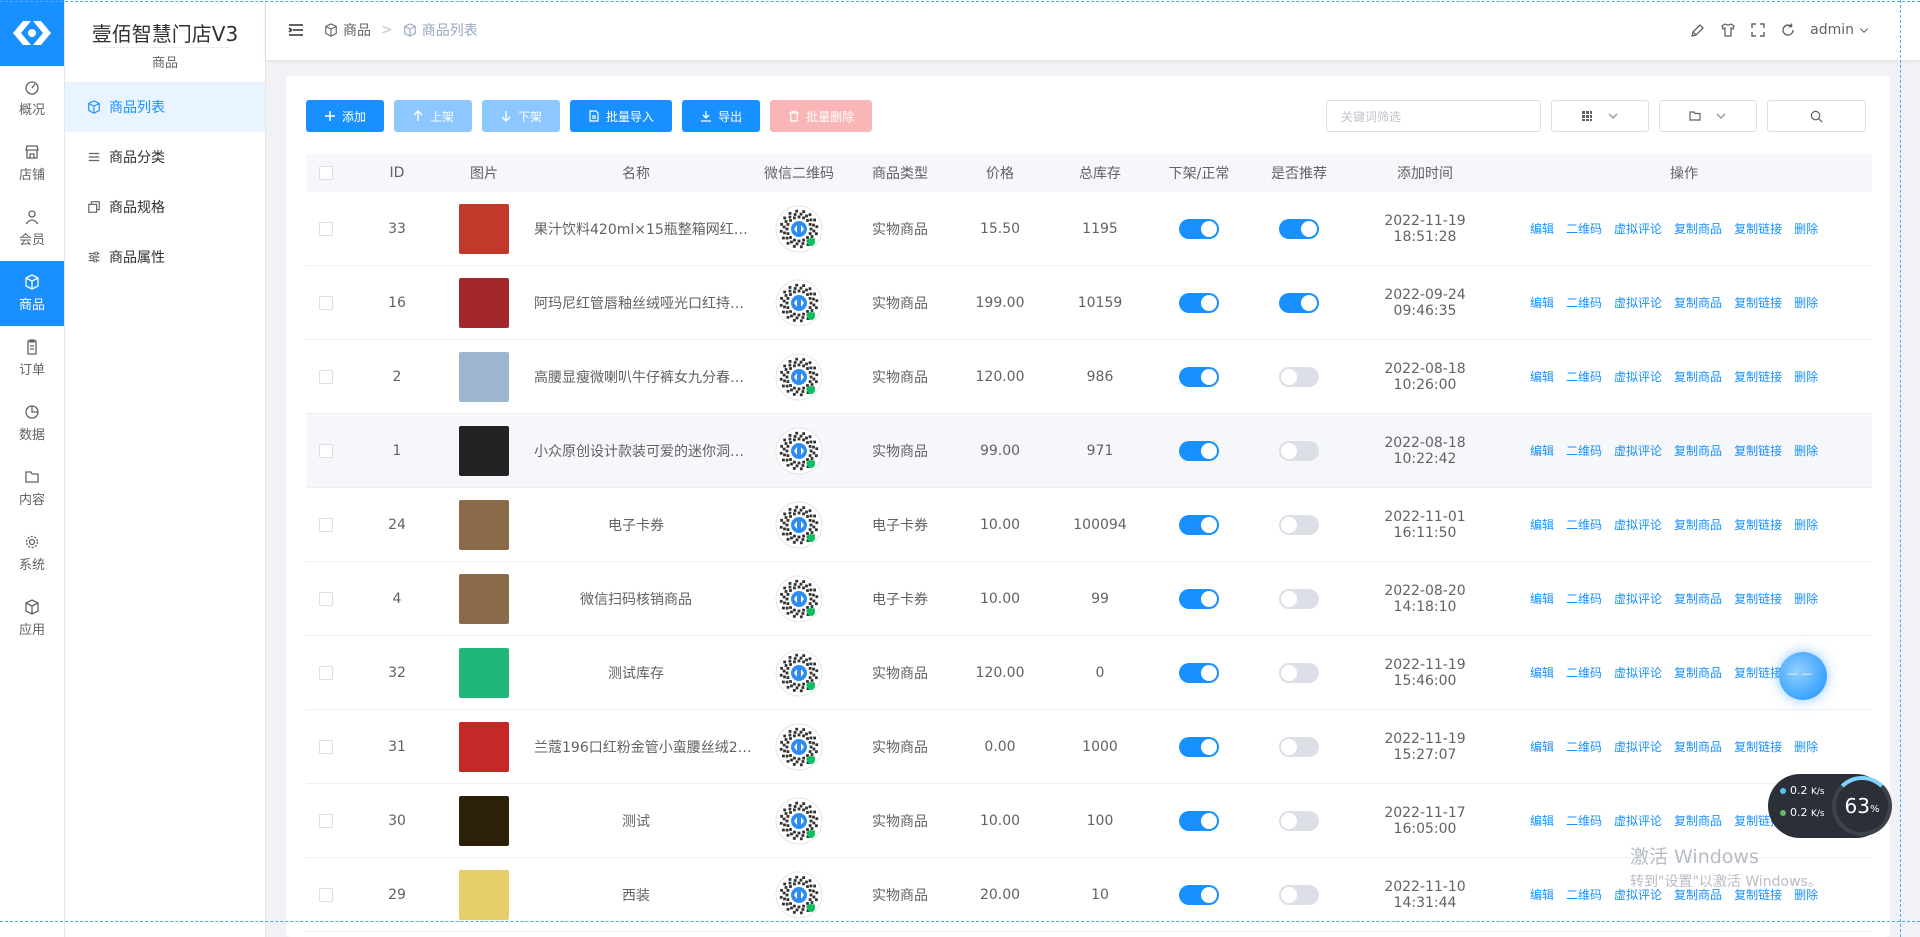  What do you see at coordinates (32, 98) in the screenshot?
I see `sidebar-item-0: 概况` at bounding box center [32, 98].